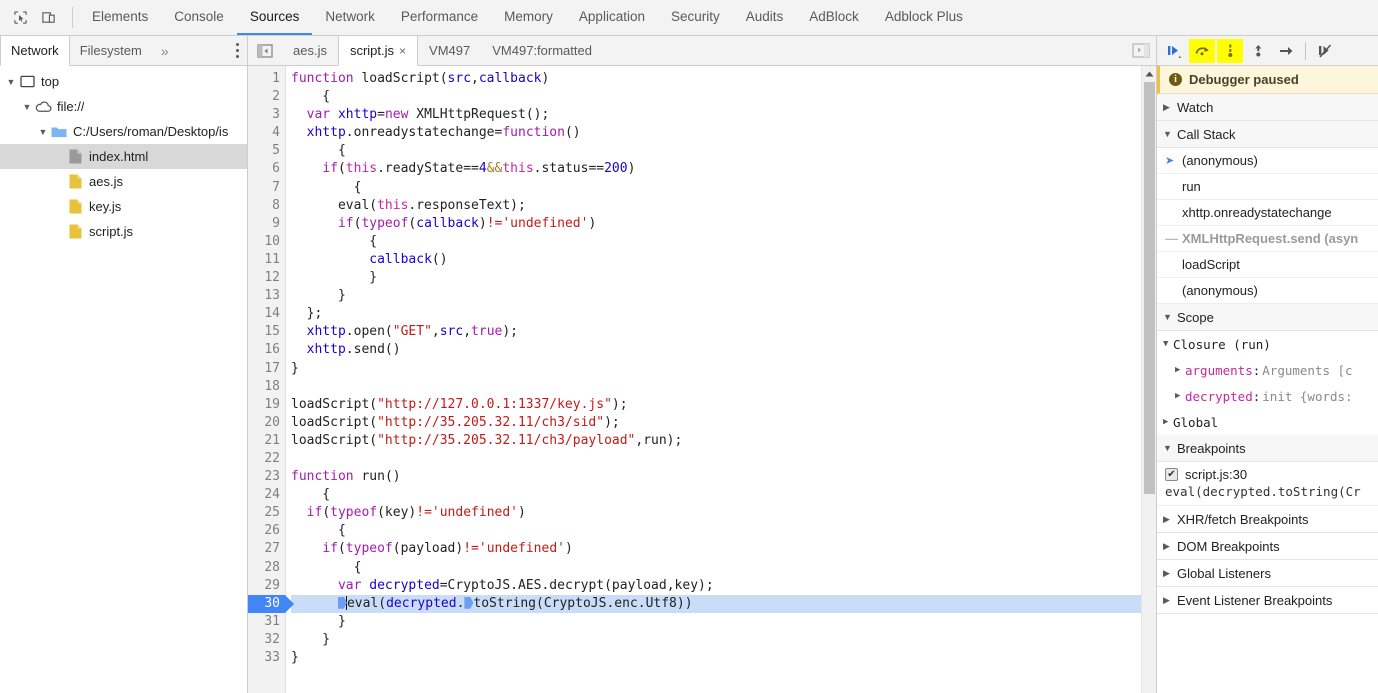 This screenshot has width=1378, height=693. I want to click on line-number: 13, so click(266, 296).